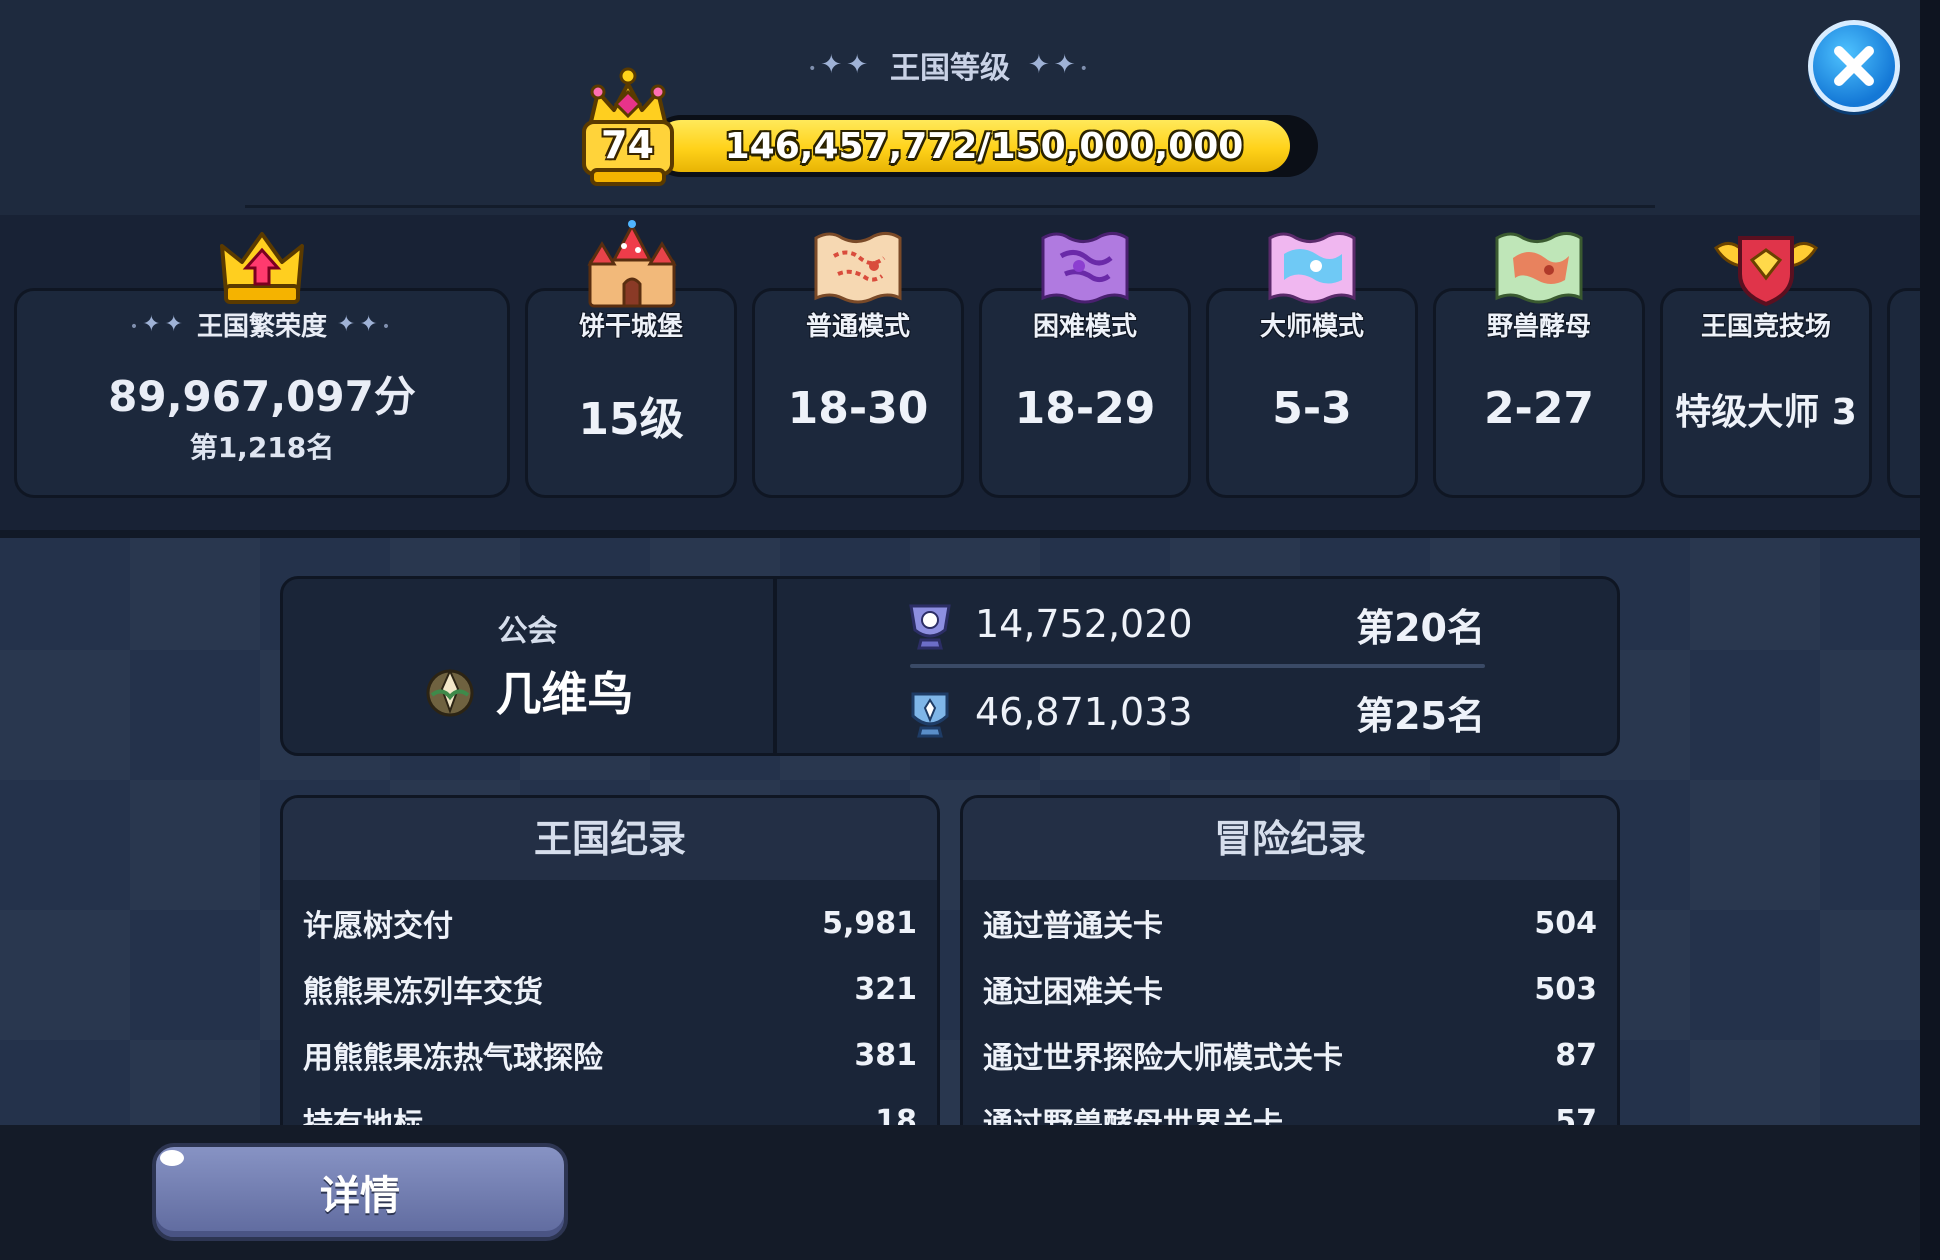  I want to click on kingdom-level-number: 74, so click(627, 145).